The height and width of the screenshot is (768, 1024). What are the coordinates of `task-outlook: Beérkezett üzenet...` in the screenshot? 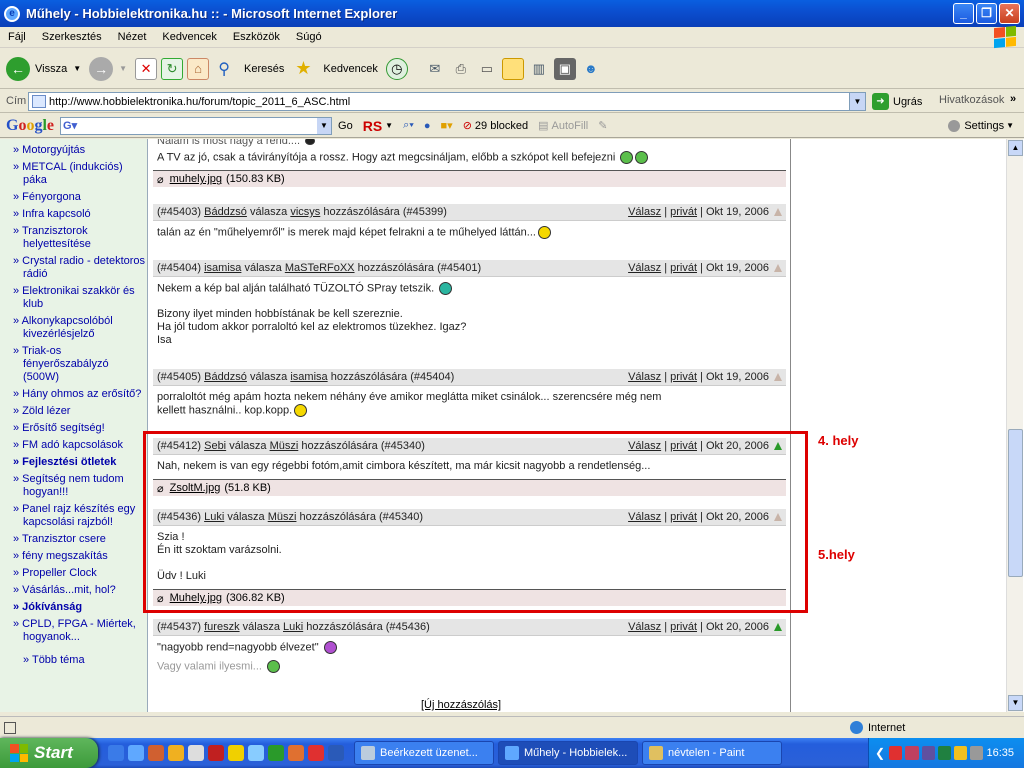 It's located at (424, 753).